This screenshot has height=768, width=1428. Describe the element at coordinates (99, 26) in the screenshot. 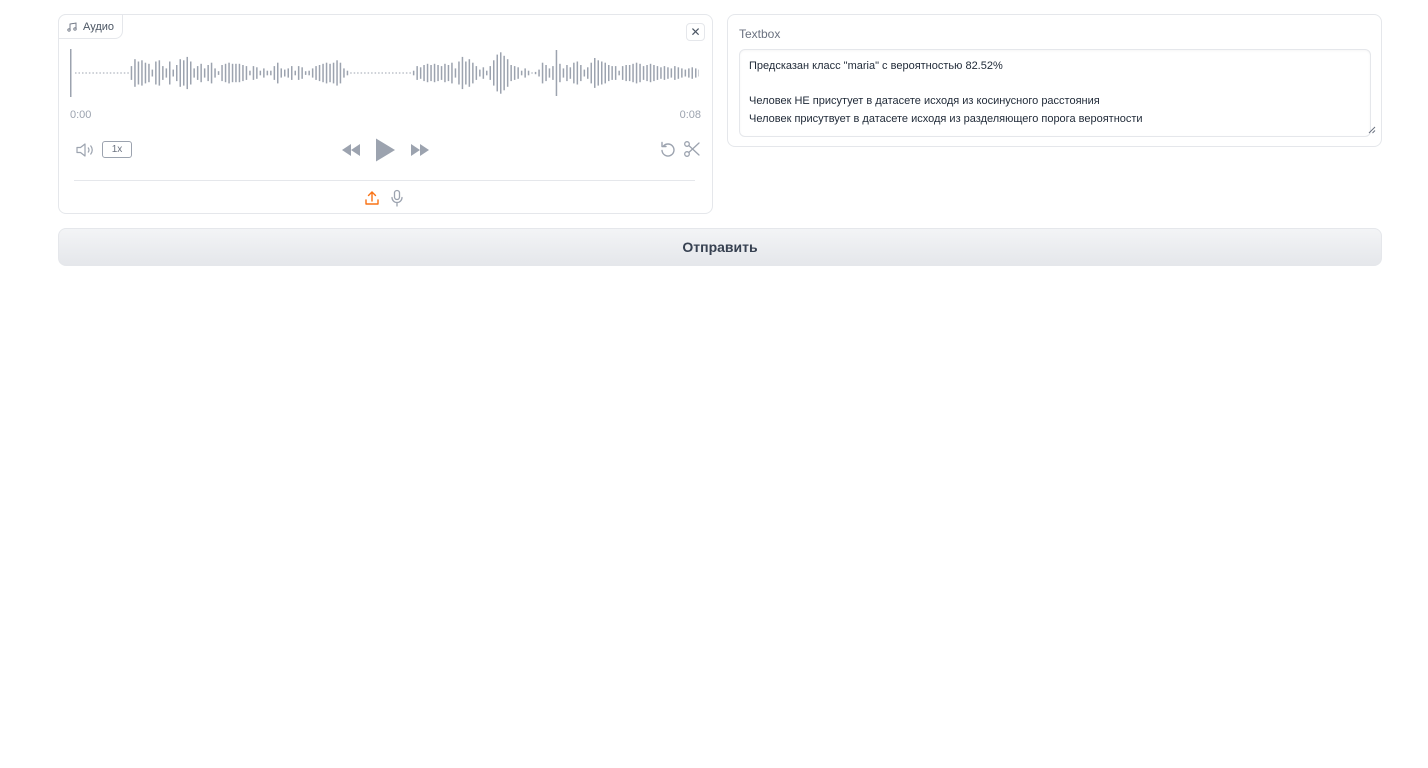

I see `audio-label-text: Аудио` at that location.